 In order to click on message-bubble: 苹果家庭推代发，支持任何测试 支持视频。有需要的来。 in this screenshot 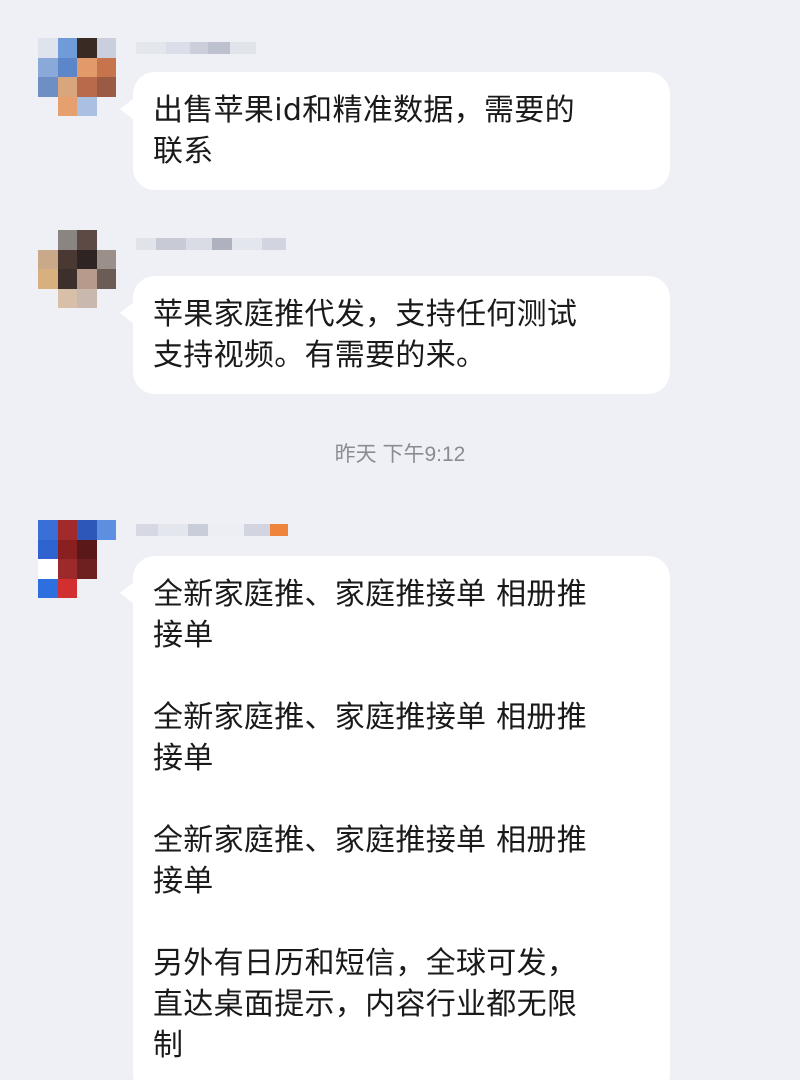, I will do `click(395, 335)`.